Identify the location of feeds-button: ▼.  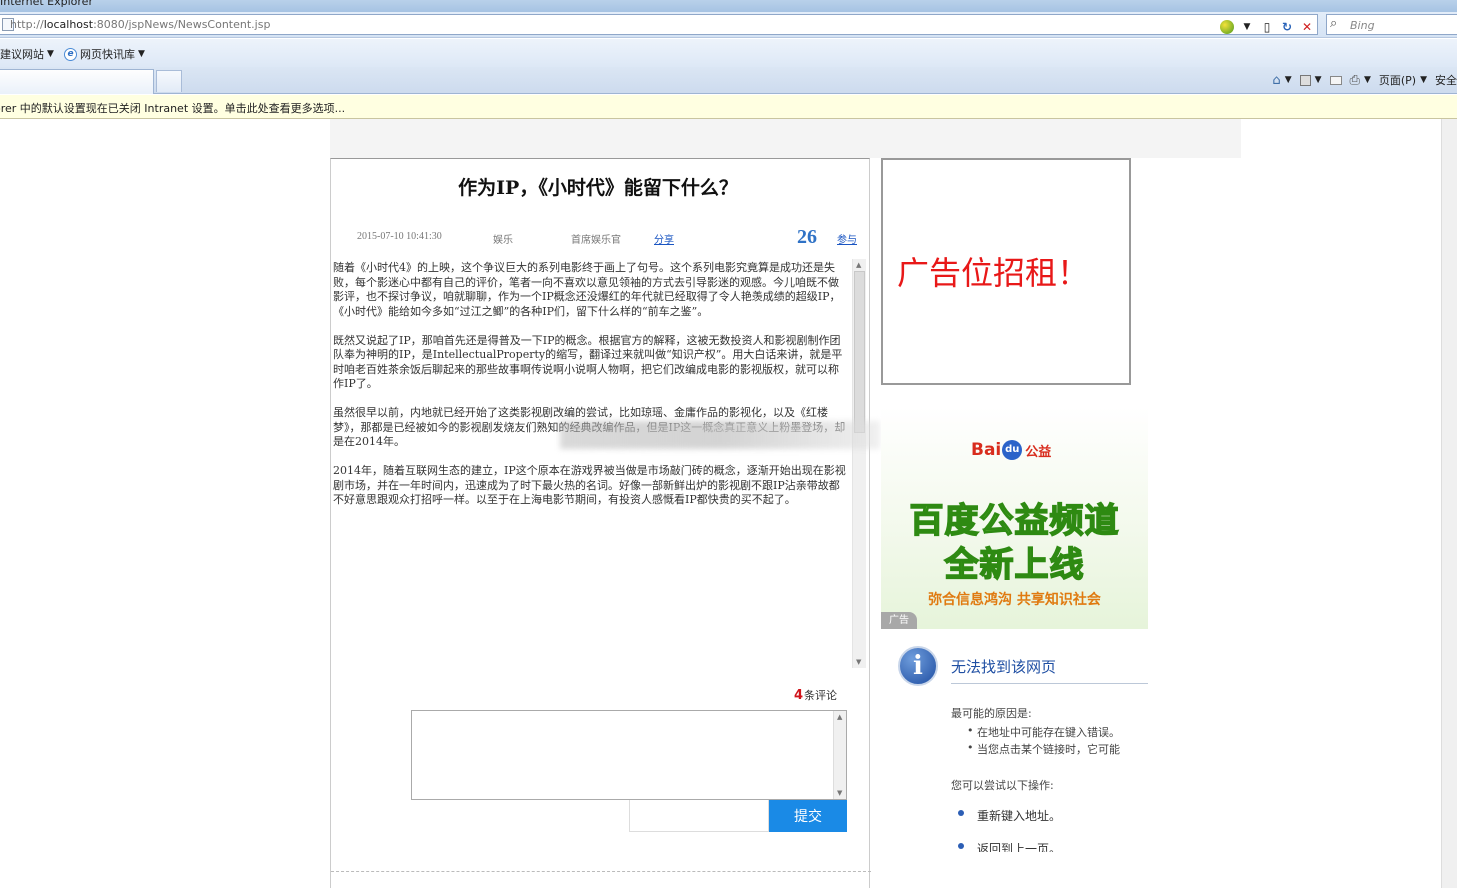
(1310, 80).